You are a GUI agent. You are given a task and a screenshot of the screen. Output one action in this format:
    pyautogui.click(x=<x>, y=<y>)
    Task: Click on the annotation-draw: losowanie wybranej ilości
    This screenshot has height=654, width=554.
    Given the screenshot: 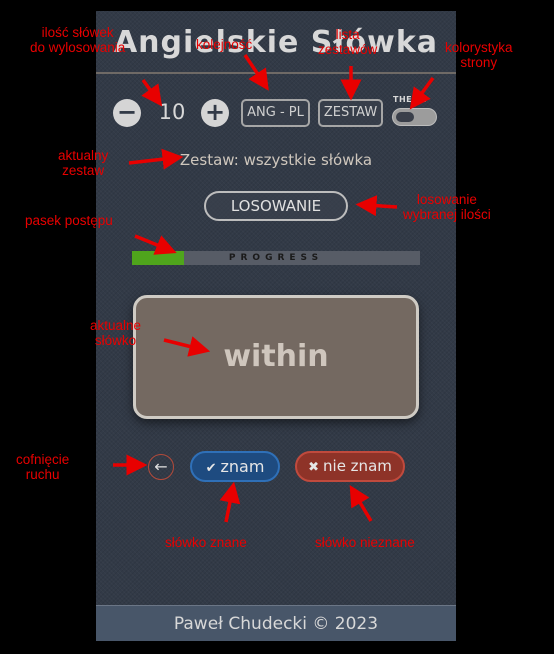 What is the action you would take?
    pyautogui.click(x=447, y=207)
    